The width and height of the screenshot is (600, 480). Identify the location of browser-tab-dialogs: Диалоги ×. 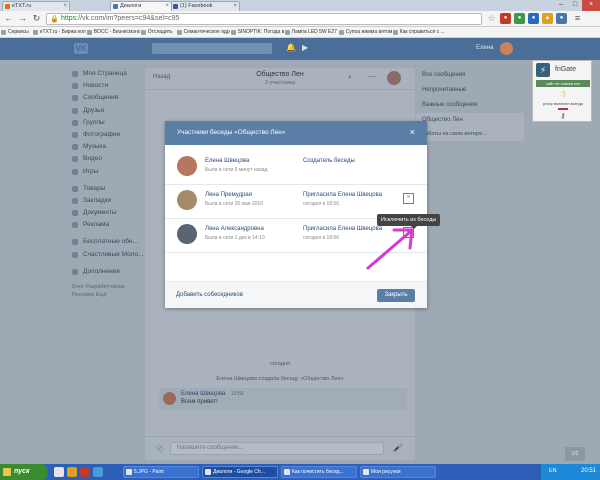
(141, 6).